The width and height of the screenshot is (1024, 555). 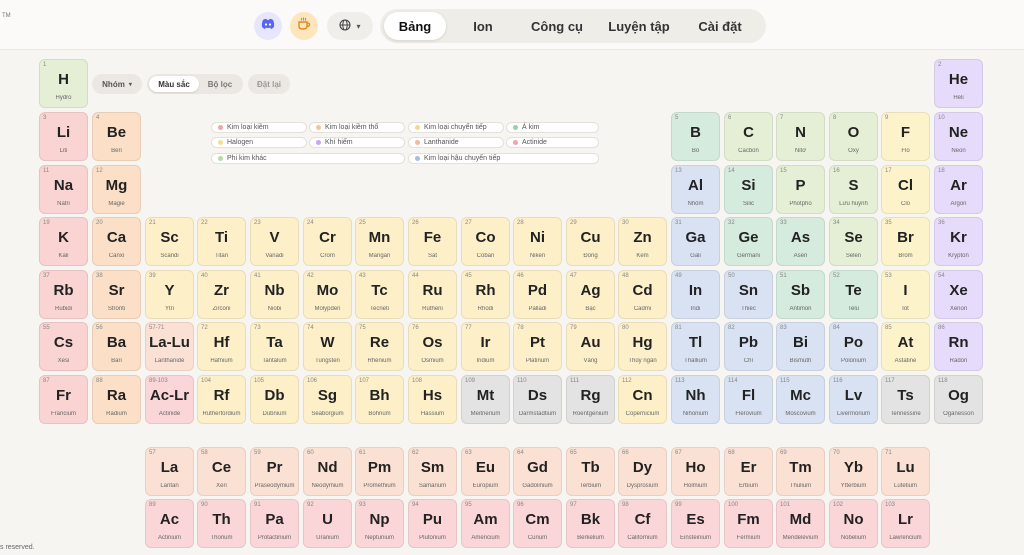 What do you see at coordinates (379, 346) in the screenshot?
I see `element-cell: 75 Re Rhenium` at bounding box center [379, 346].